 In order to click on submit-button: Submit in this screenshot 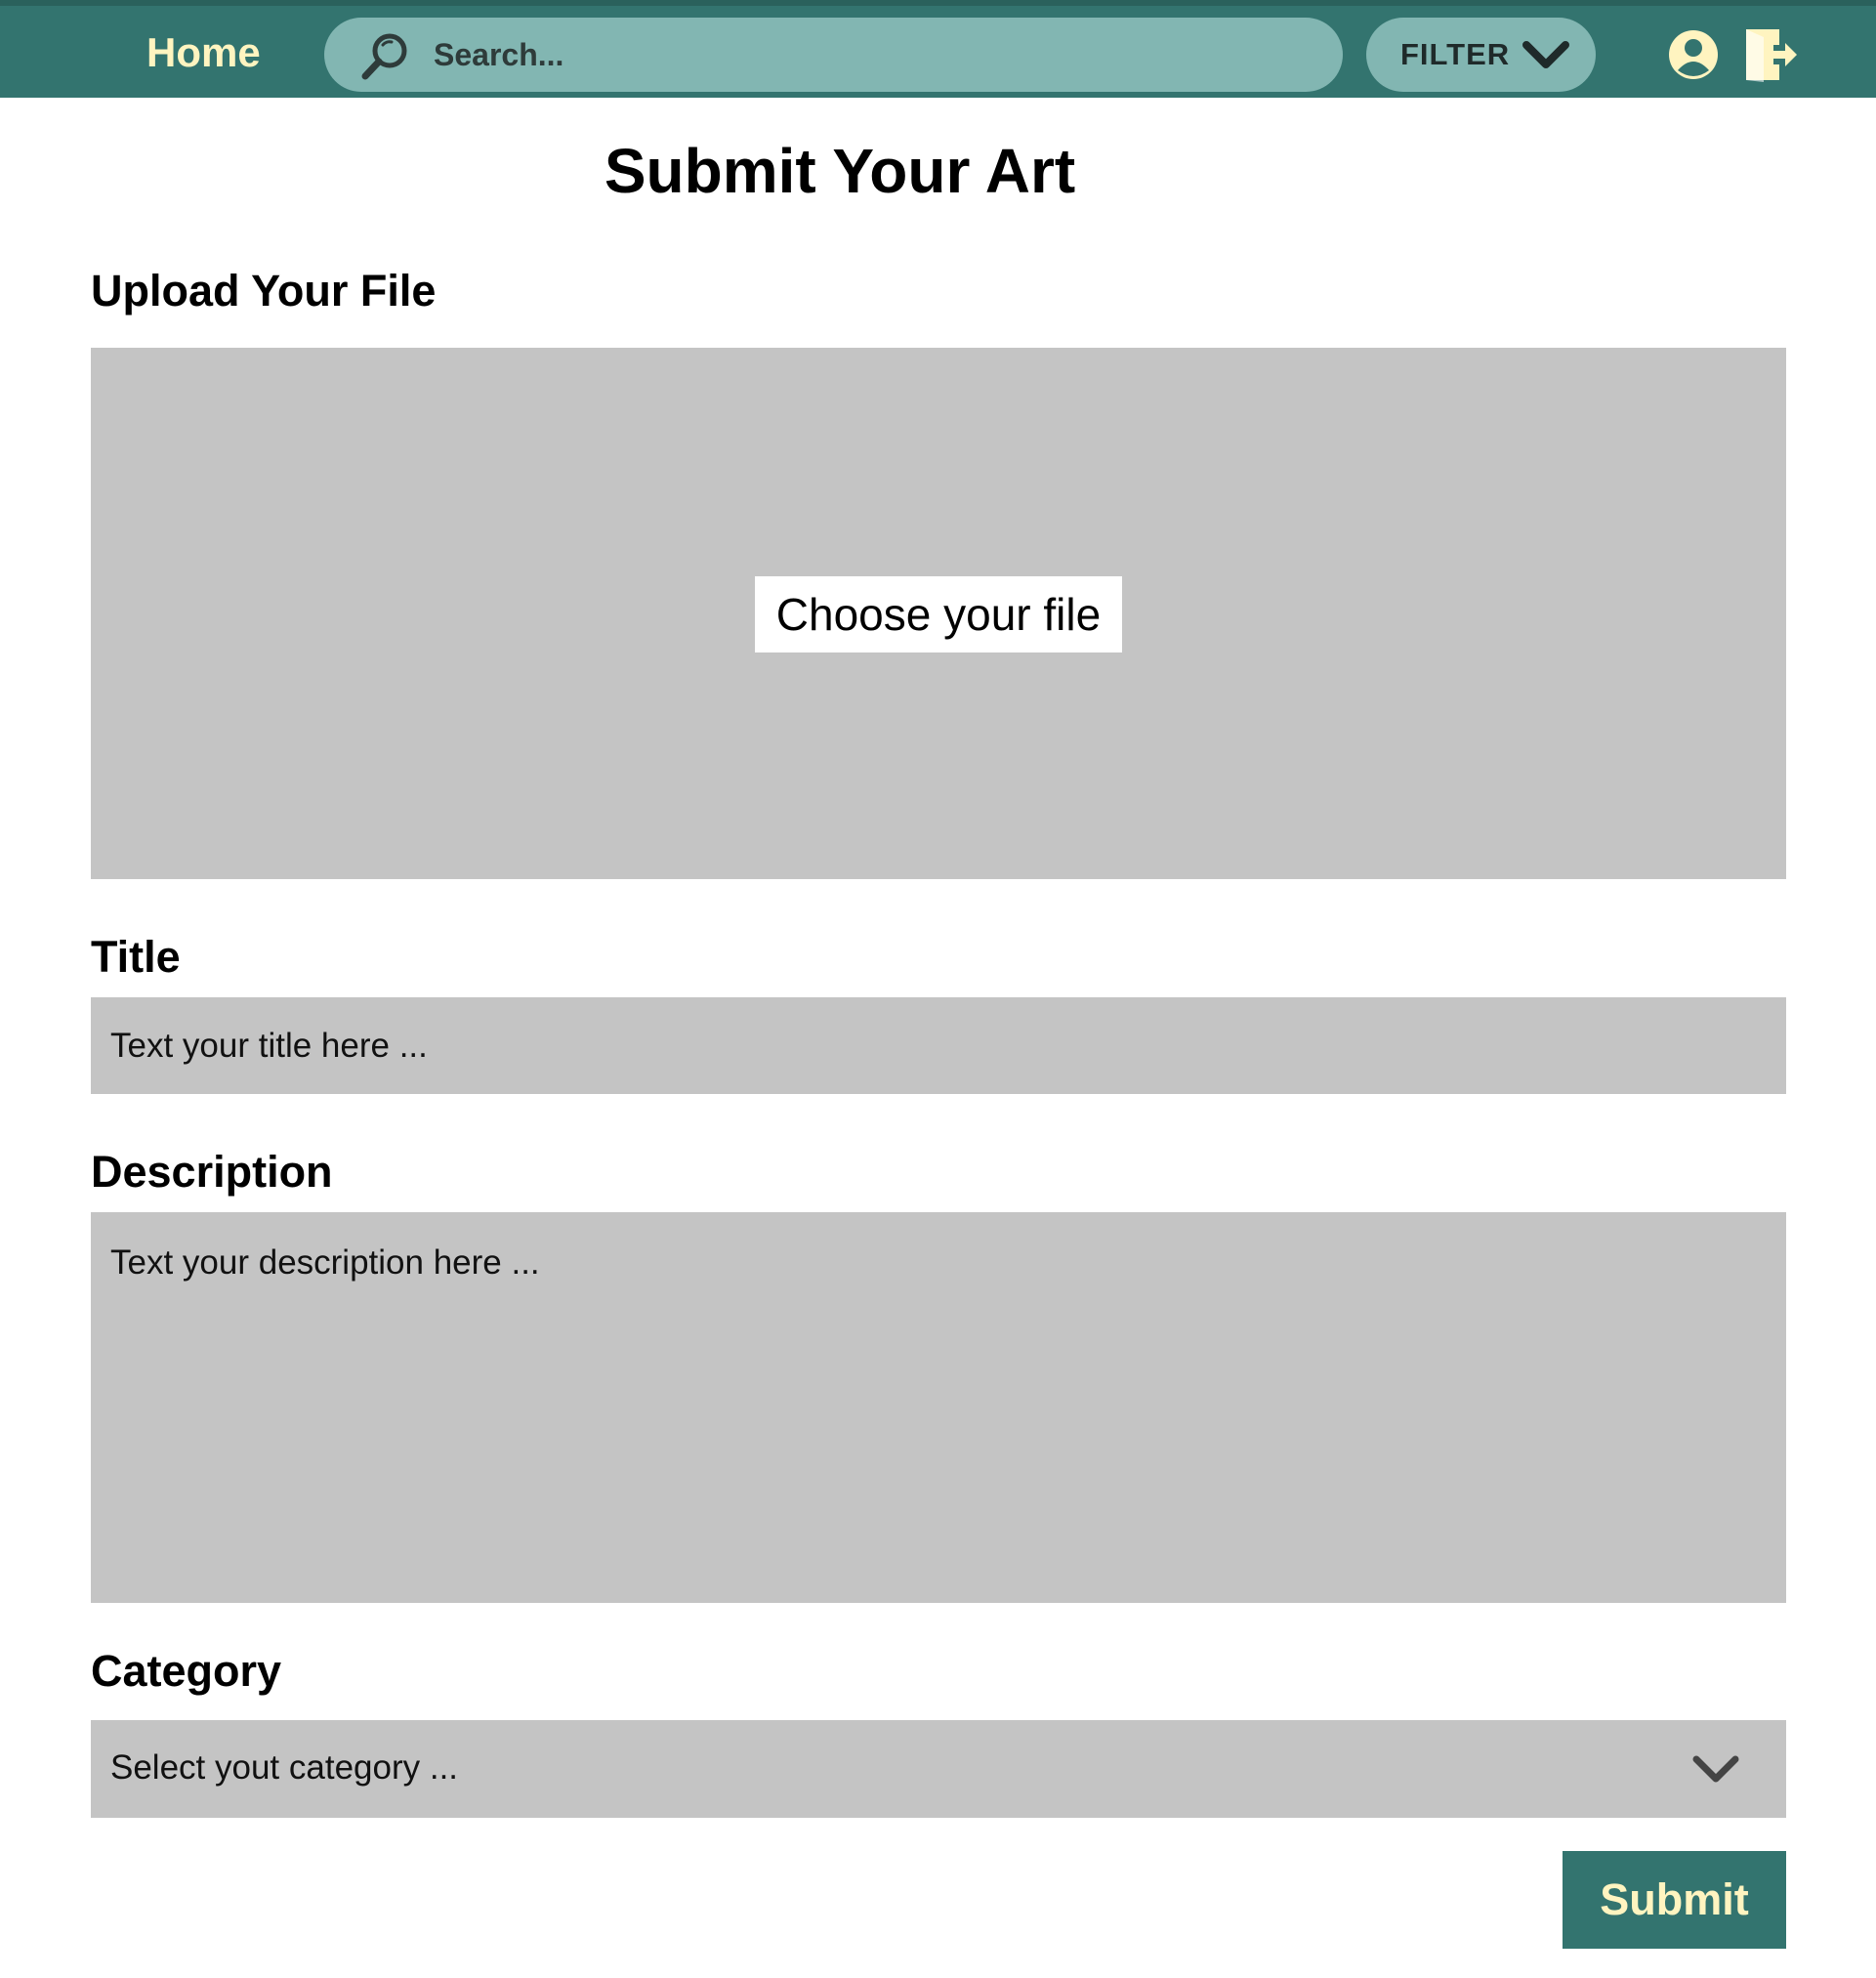, I will do `click(1674, 1900)`.